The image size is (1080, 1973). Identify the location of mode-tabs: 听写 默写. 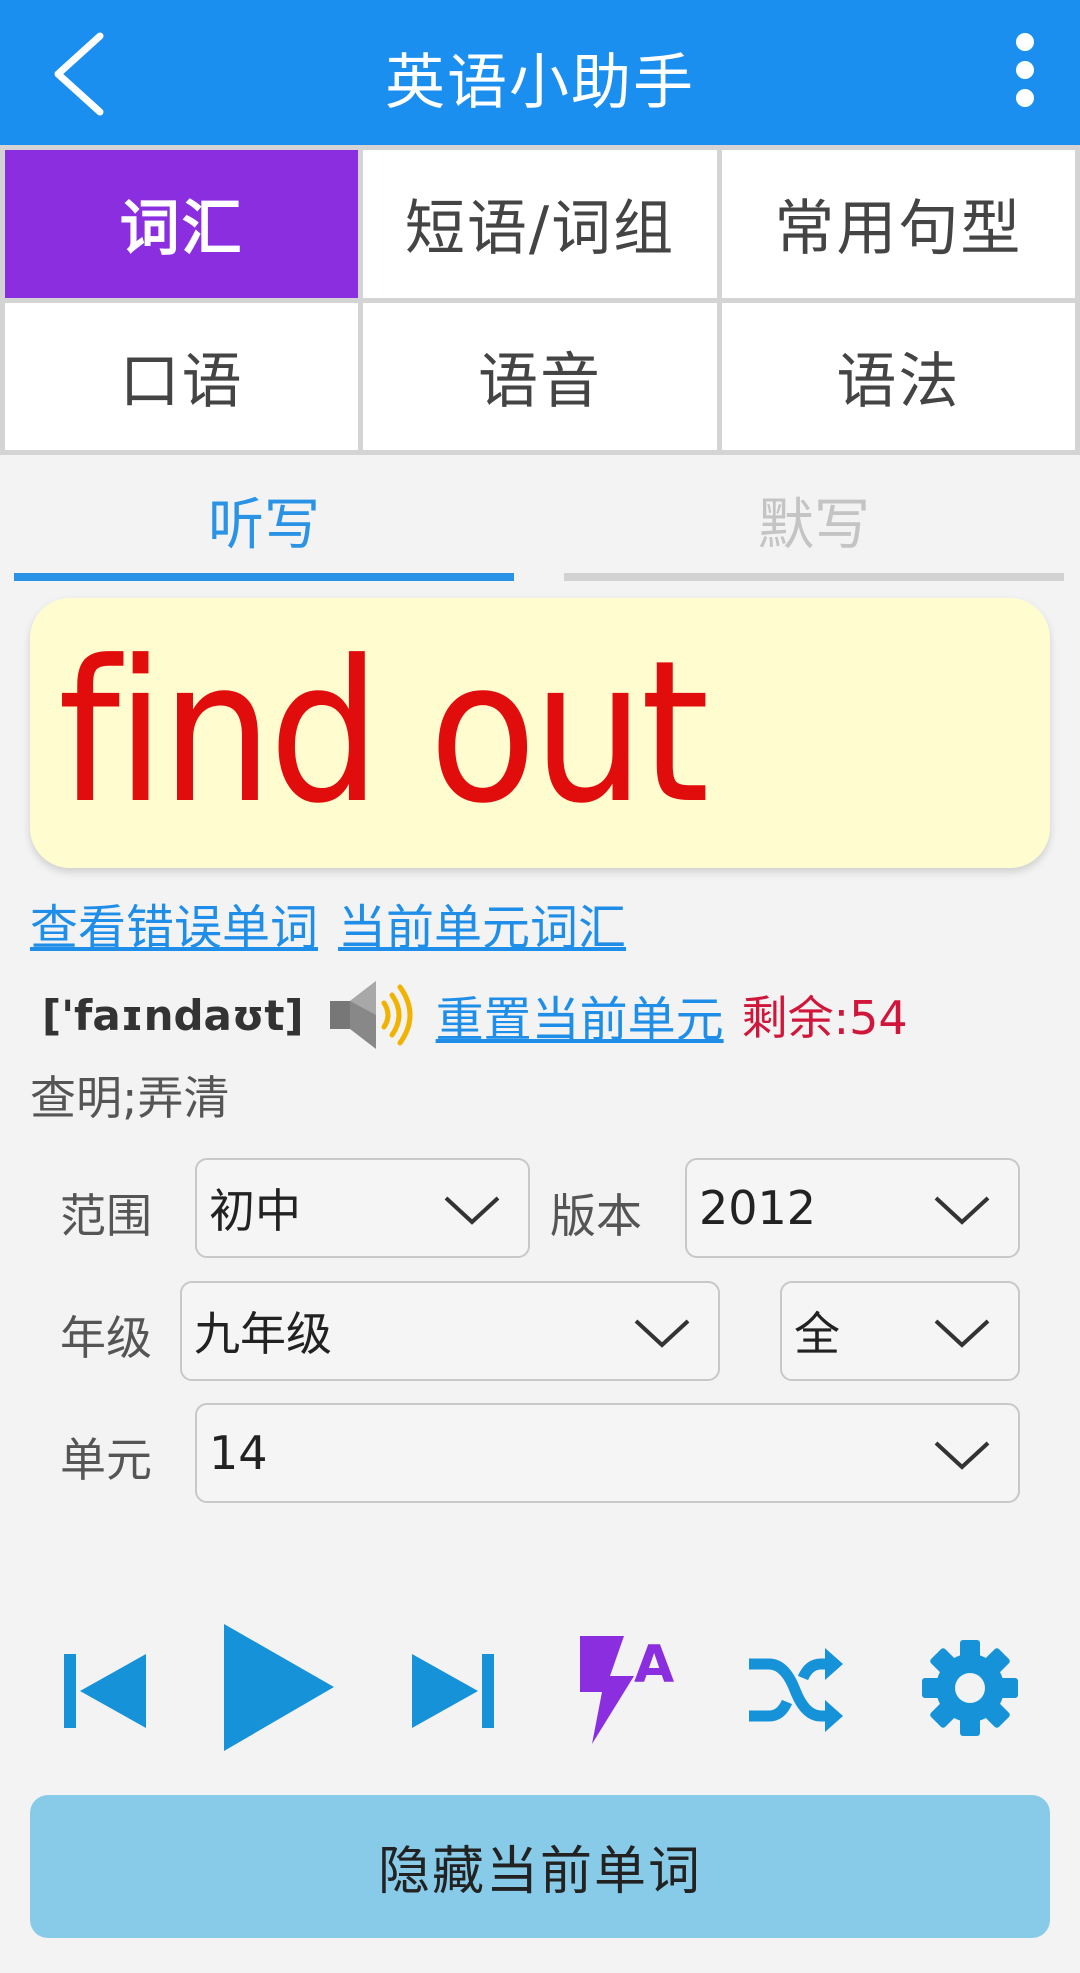
(540, 520).